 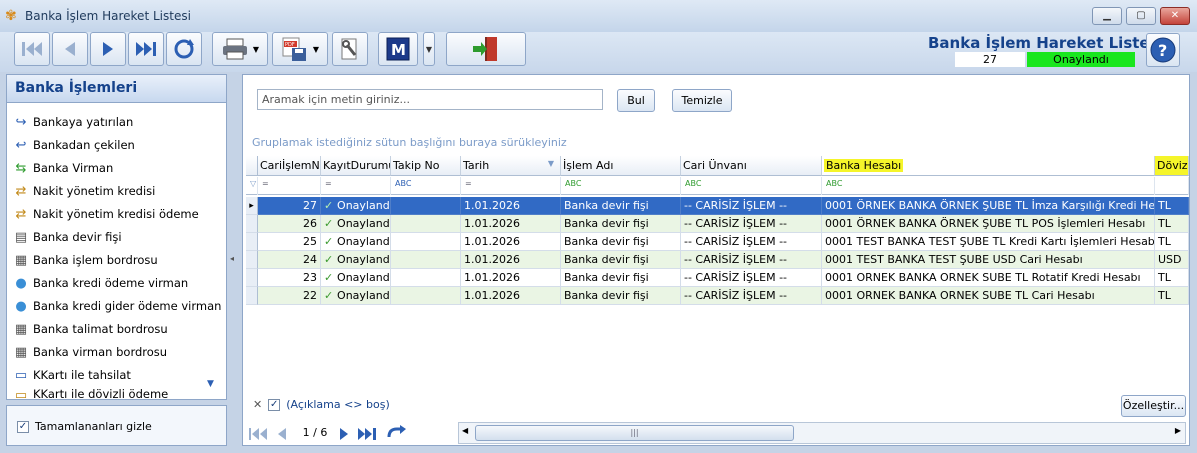 What do you see at coordinates (634, 433) in the screenshot?
I see `scrollbar-thumb: |||` at bounding box center [634, 433].